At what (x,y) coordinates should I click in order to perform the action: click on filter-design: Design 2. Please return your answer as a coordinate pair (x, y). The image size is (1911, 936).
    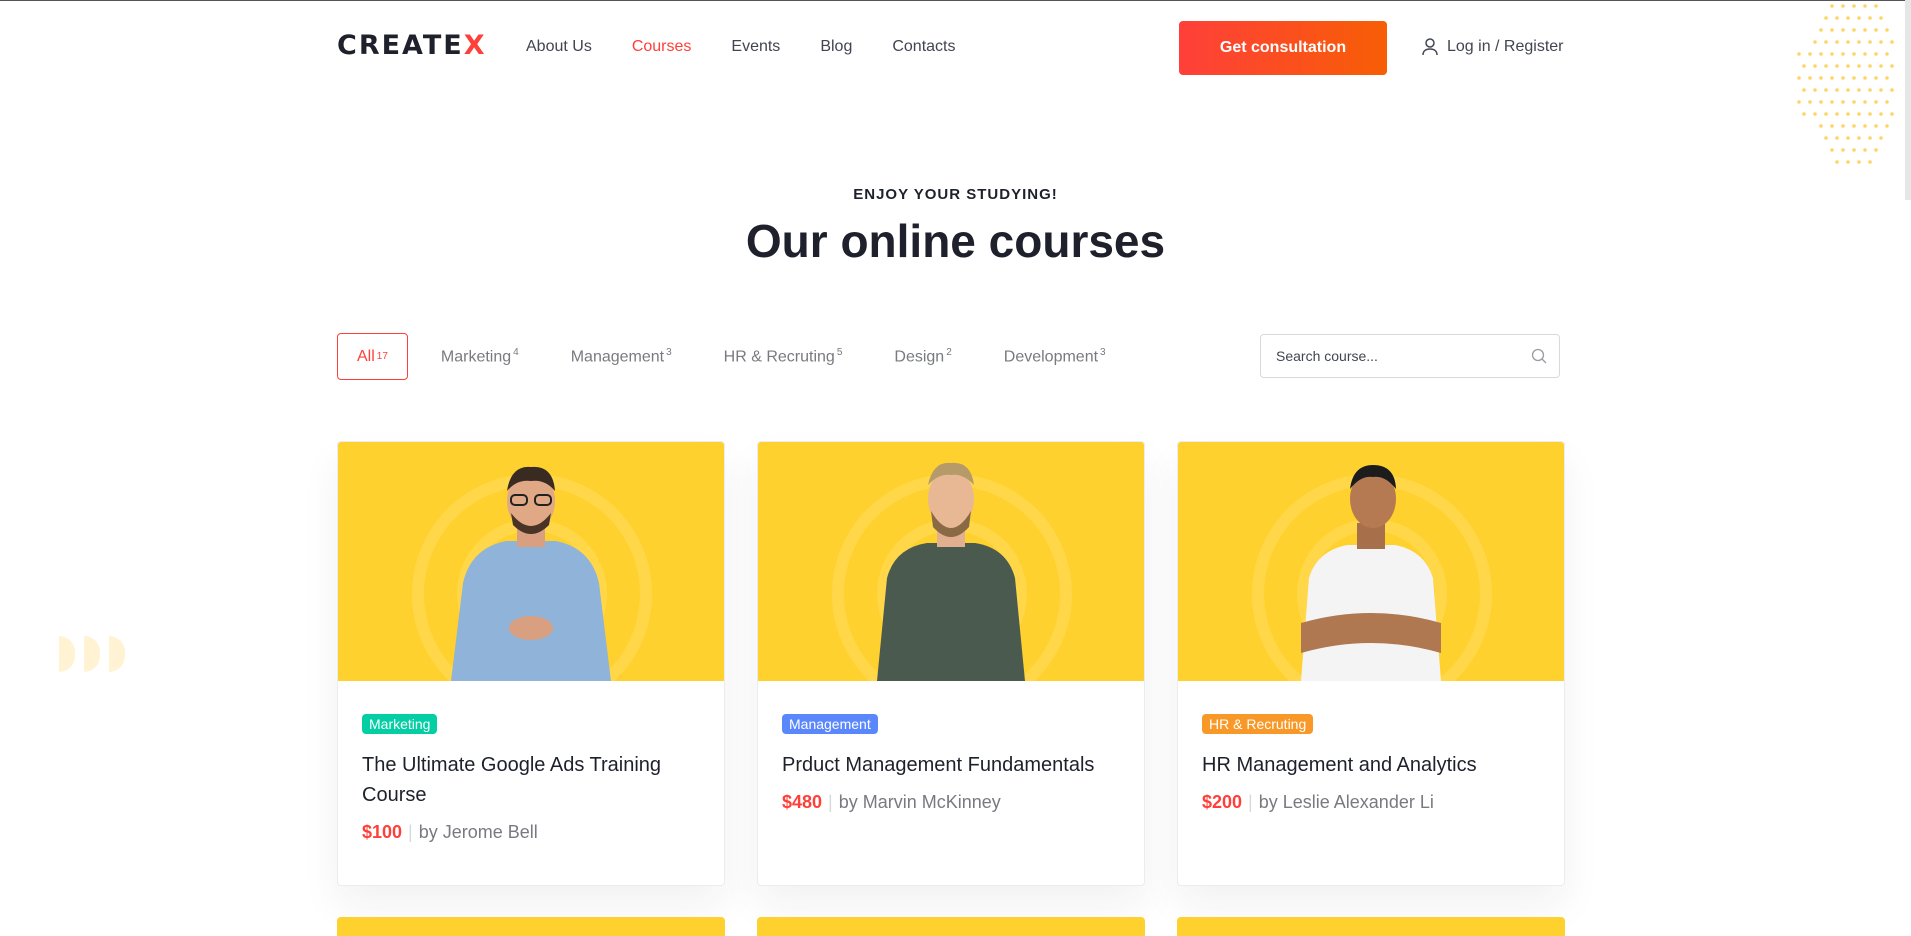
    Looking at the image, I should click on (922, 356).